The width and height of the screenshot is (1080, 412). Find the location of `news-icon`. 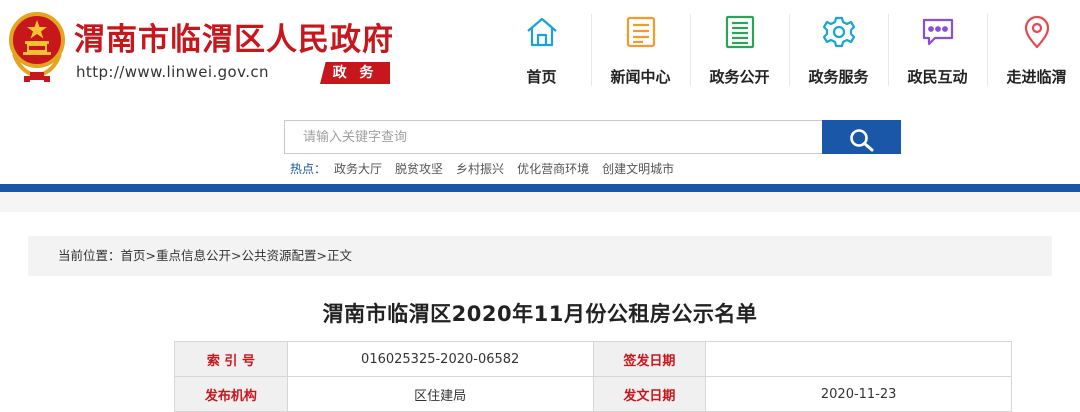

news-icon is located at coordinates (640, 32).